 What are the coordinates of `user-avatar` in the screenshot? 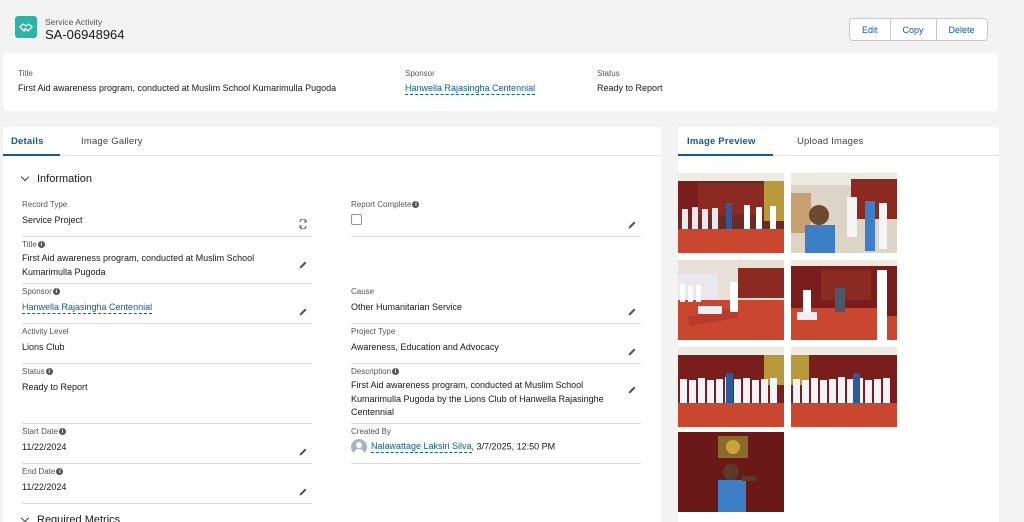 It's located at (359, 447).